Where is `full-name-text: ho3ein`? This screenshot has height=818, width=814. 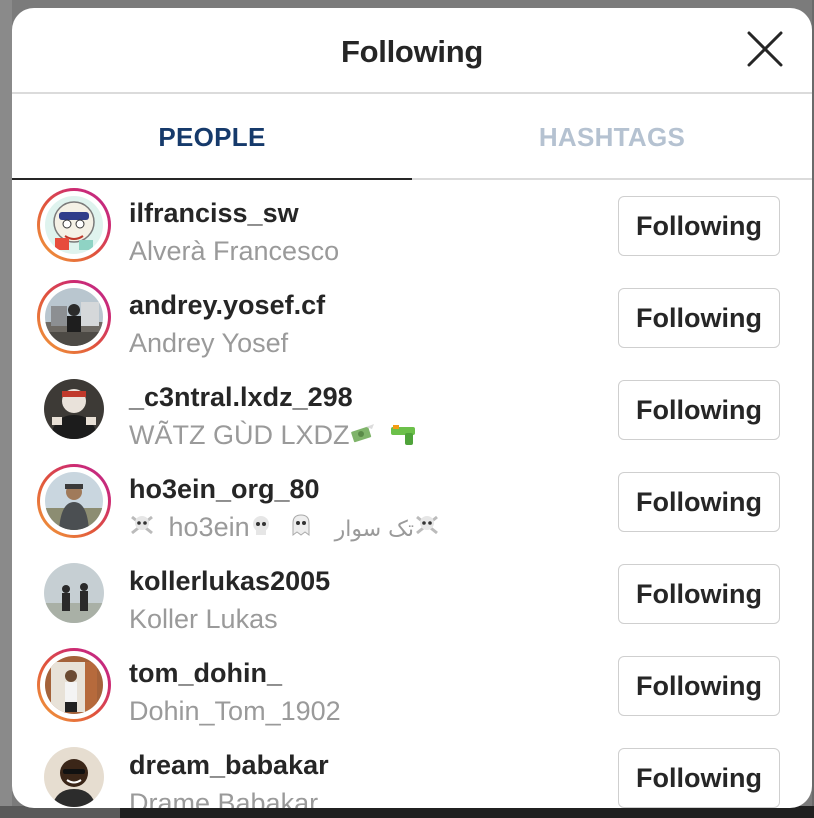
full-name-text: ho3ein is located at coordinates (209, 527).